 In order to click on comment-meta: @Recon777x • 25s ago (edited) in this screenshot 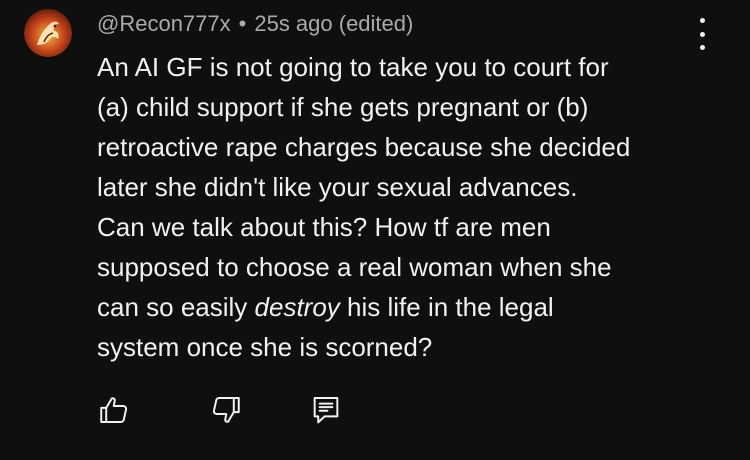, I will do `click(255, 24)`.